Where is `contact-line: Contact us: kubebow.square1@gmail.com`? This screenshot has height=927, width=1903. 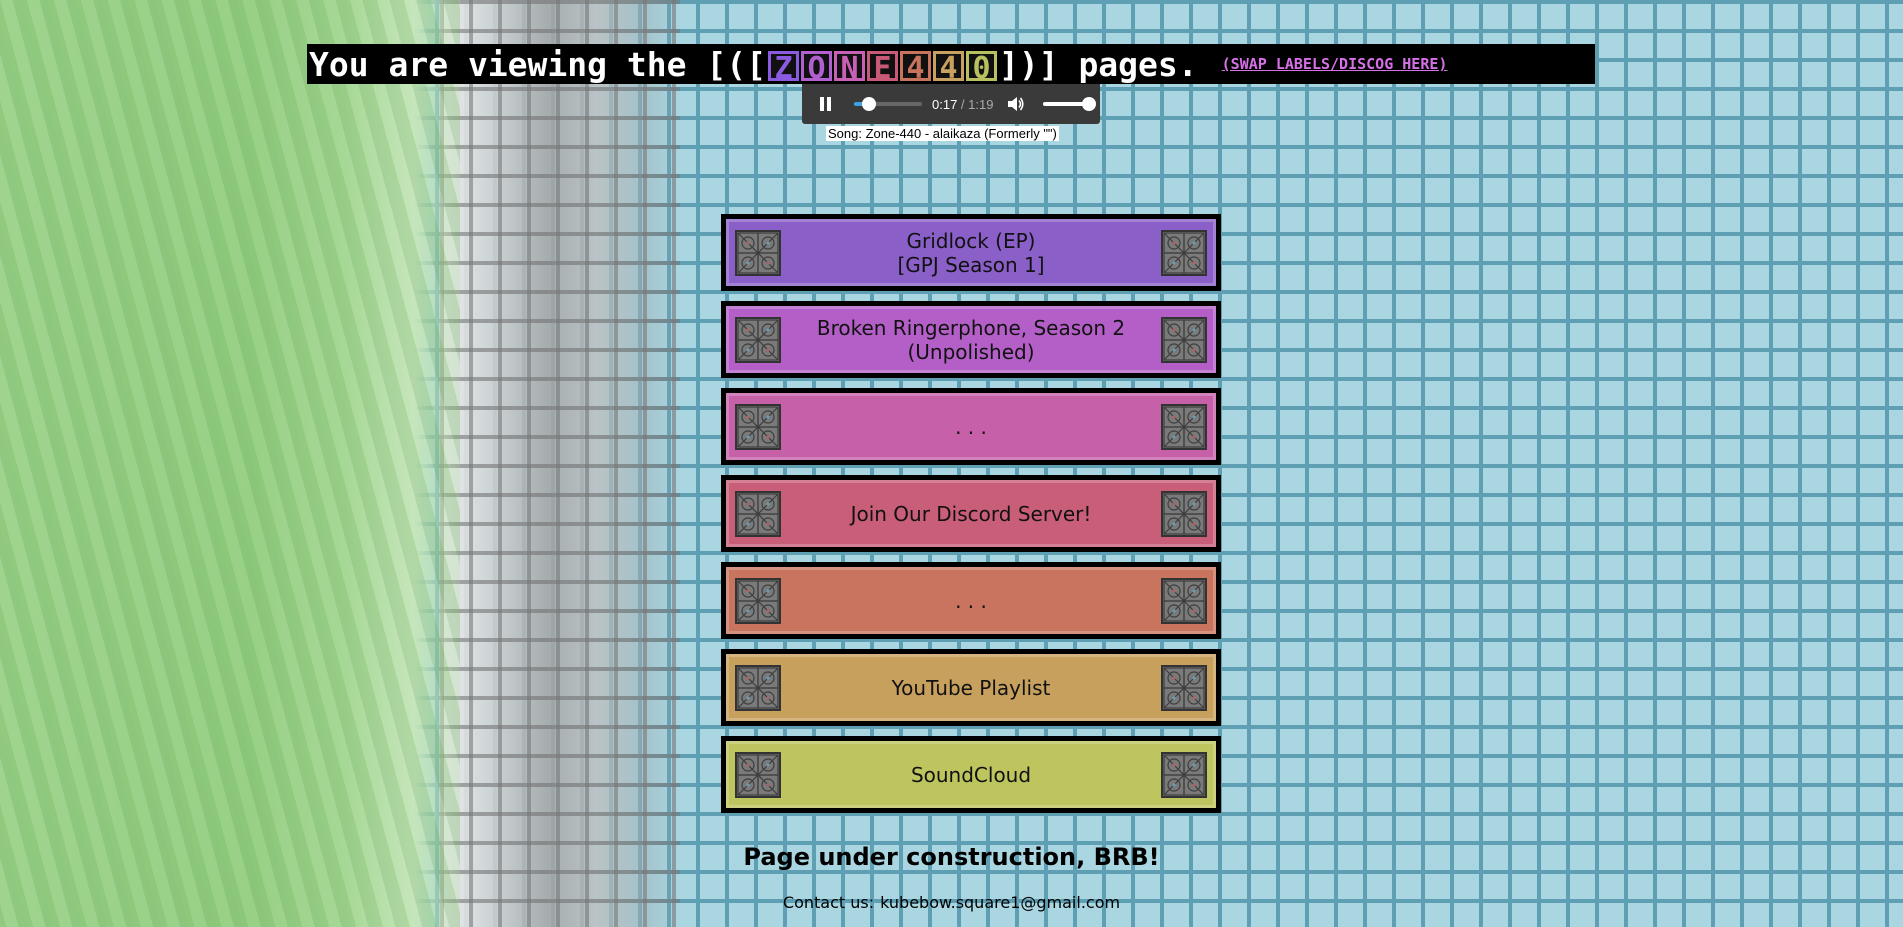
contact-line: Contact us: kubebow.square1@gmail.com is located at coordinates (951, 902).